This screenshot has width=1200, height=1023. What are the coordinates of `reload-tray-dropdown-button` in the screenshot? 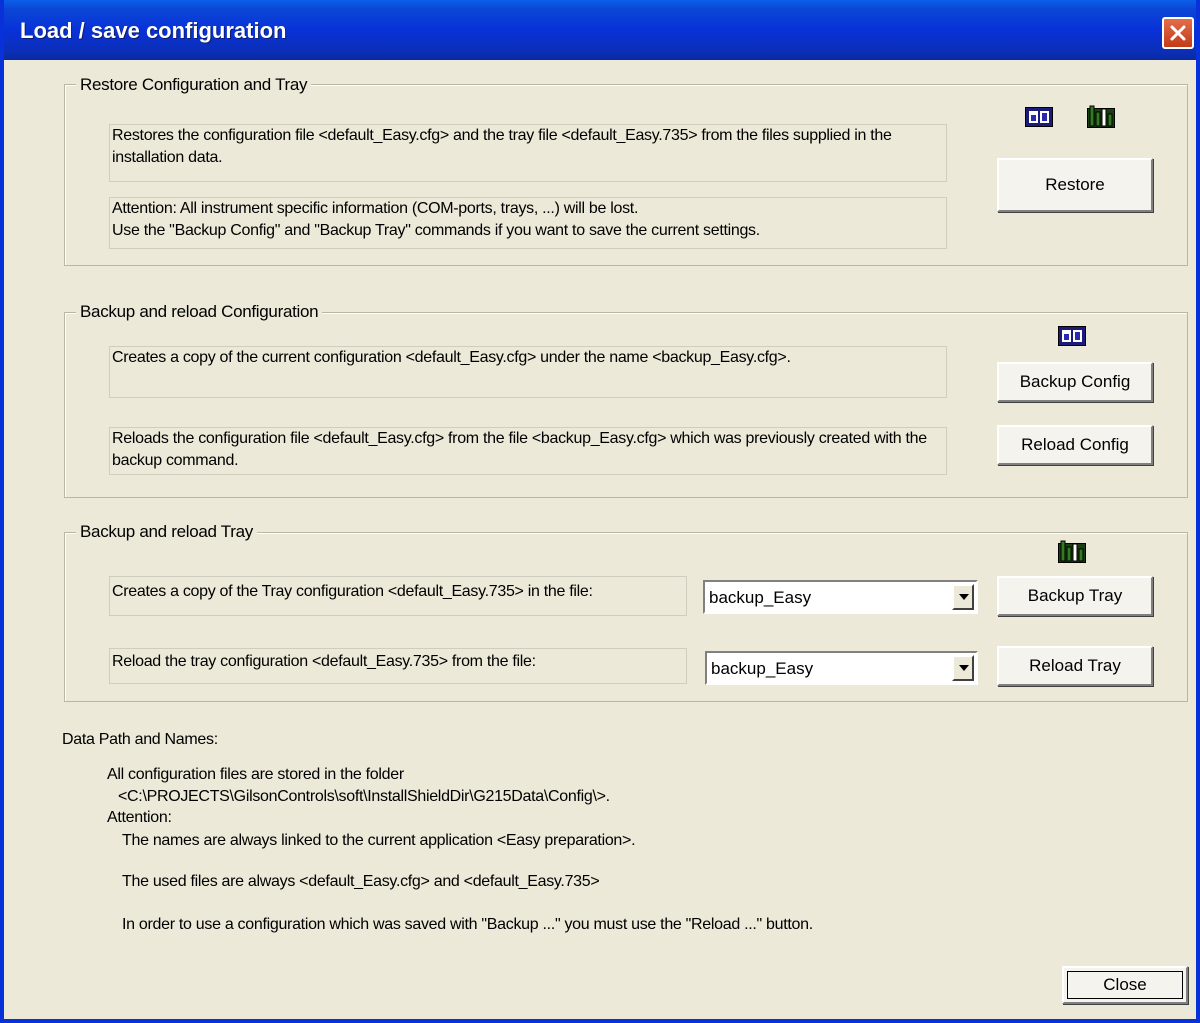 It's located at (963, 668).